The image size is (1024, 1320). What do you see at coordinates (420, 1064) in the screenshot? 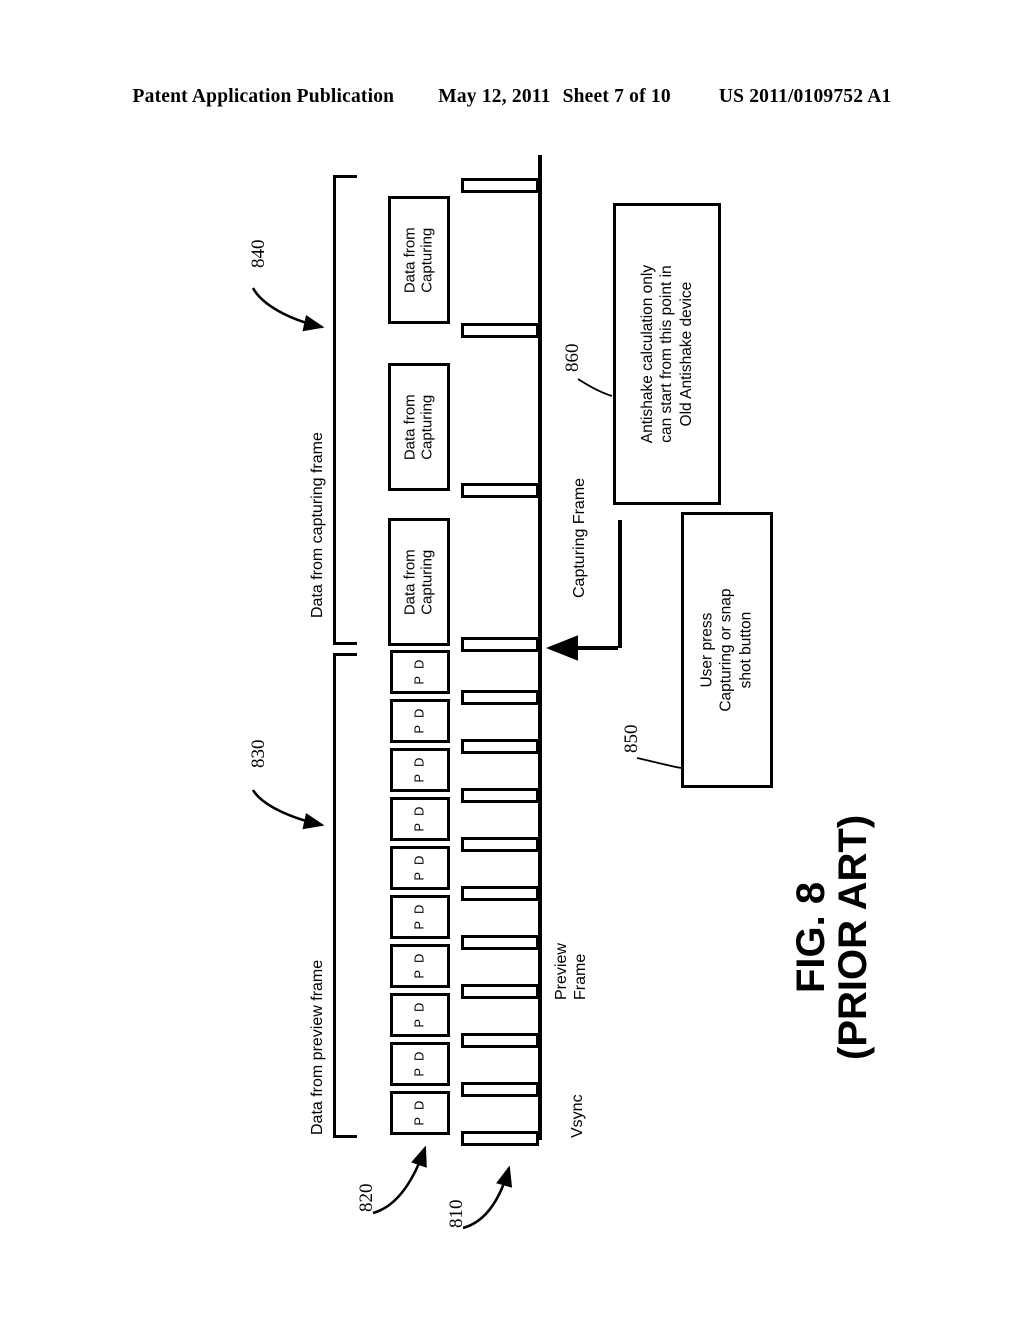
I see `preview-data-box-9: P D` at bounding box center [420, 1064].